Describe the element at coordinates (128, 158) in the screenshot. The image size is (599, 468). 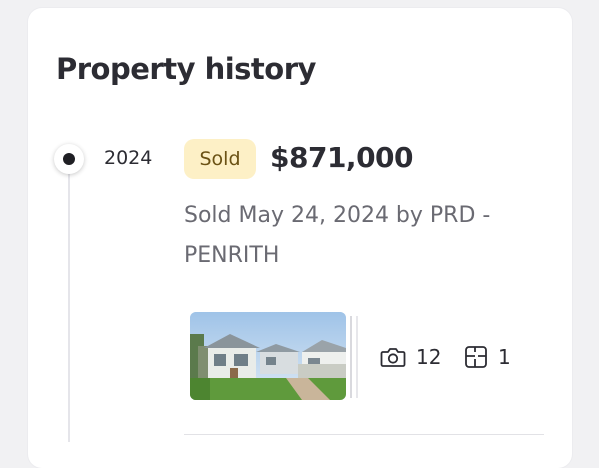
I see `history-year: 2024` at that location.